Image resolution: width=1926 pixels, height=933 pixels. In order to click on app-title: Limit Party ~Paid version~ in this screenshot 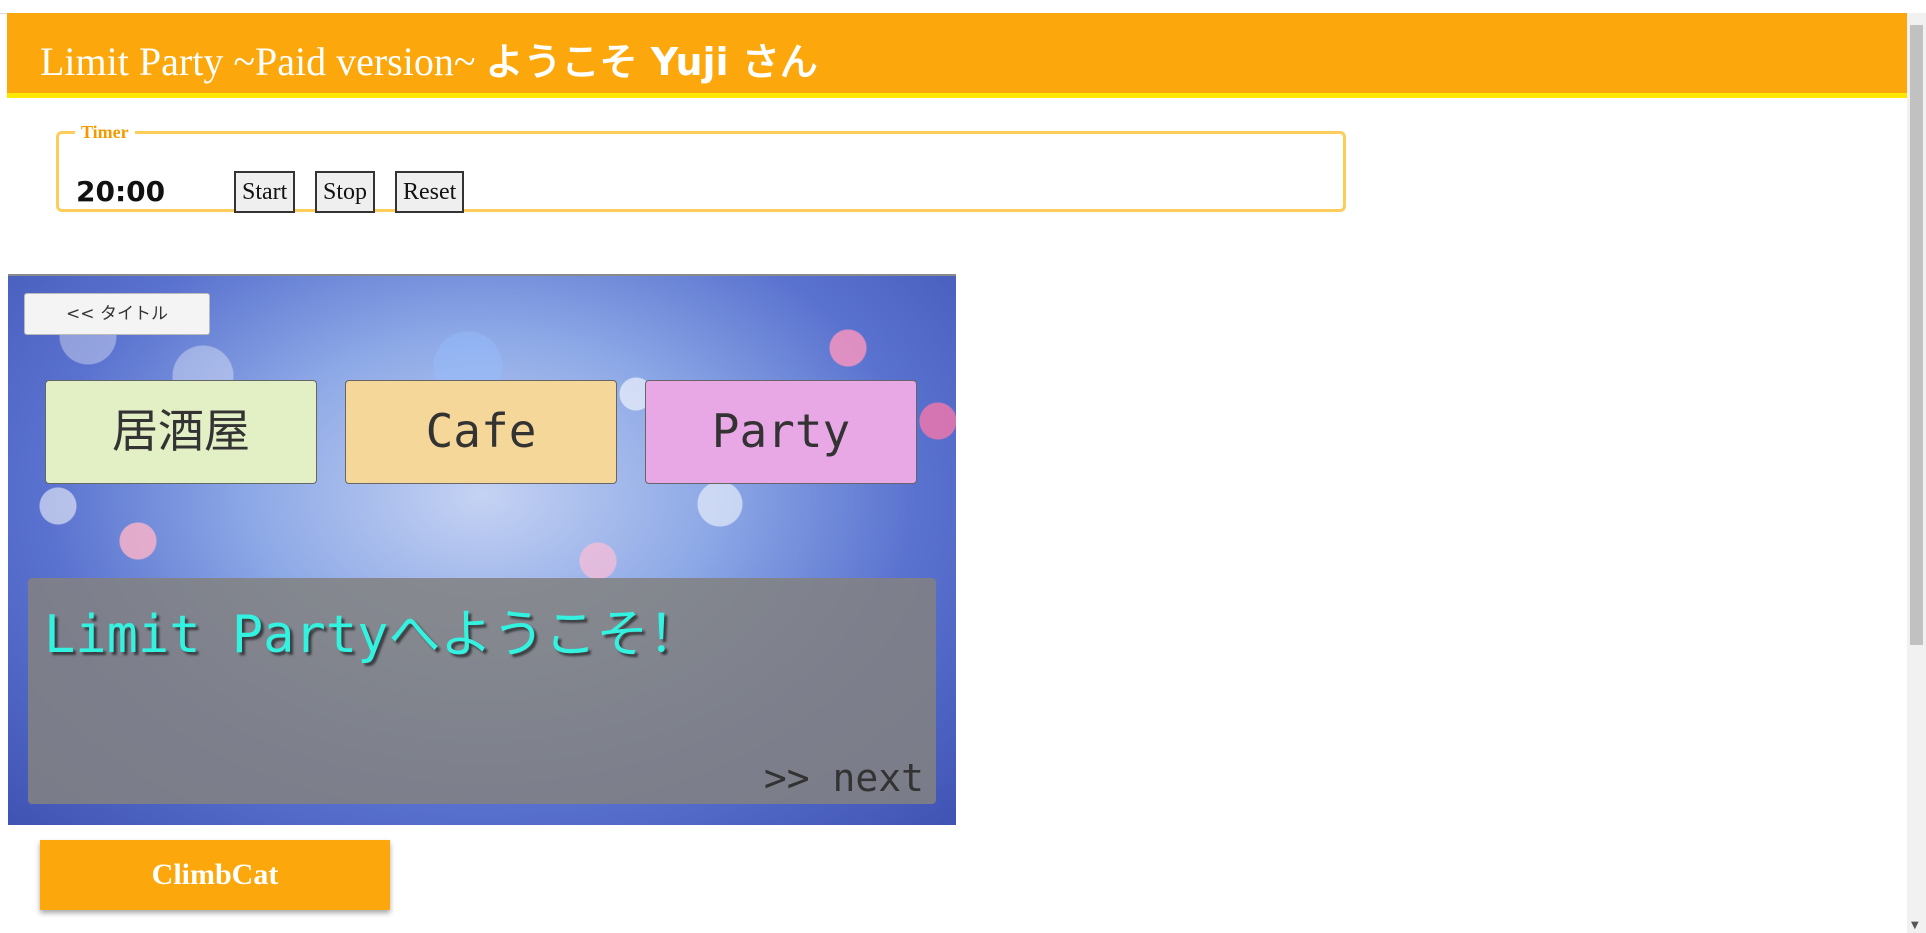, I will do `click(263, 61)`.